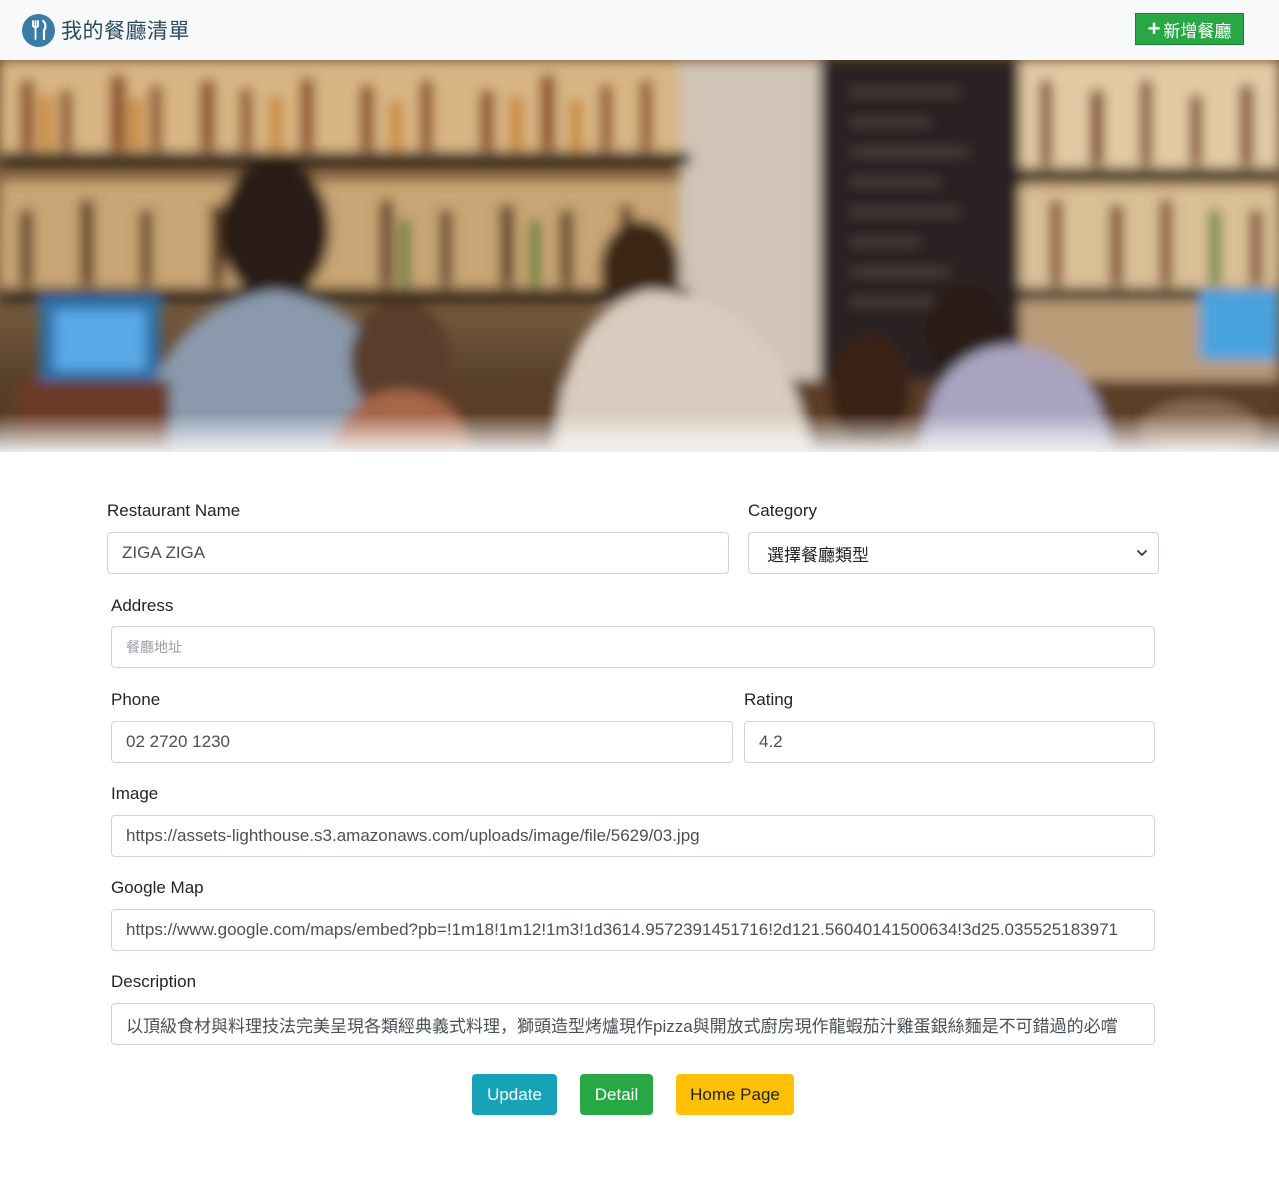 The image size is (1279, 1187). Describe the element at coordinates (616, 1094) in the screenshot. I see `detail-button: Detail` at that location.